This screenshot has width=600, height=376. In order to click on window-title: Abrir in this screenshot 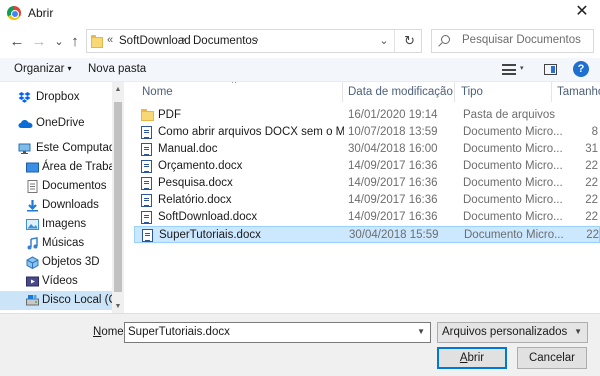, I will do `click(41, 13)`.